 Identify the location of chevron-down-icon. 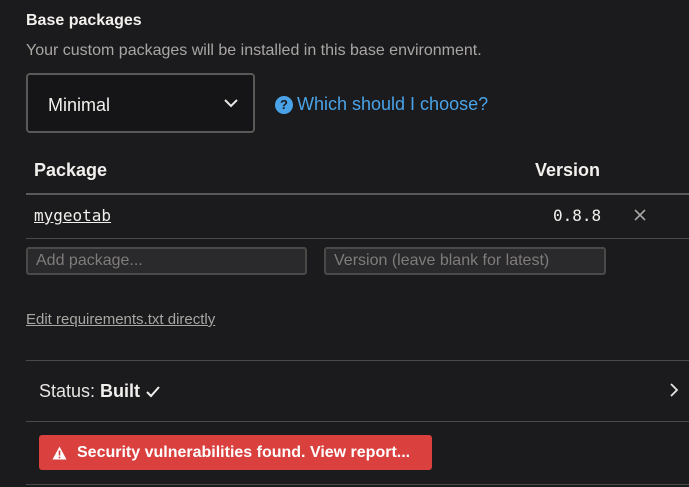
(231, 103).